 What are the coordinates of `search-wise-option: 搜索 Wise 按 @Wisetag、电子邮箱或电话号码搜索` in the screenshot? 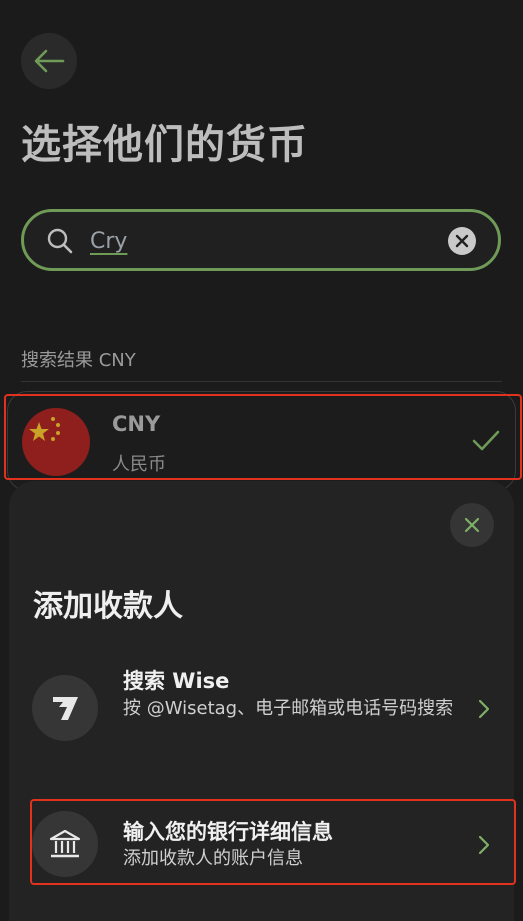 It's located at (261, 711).